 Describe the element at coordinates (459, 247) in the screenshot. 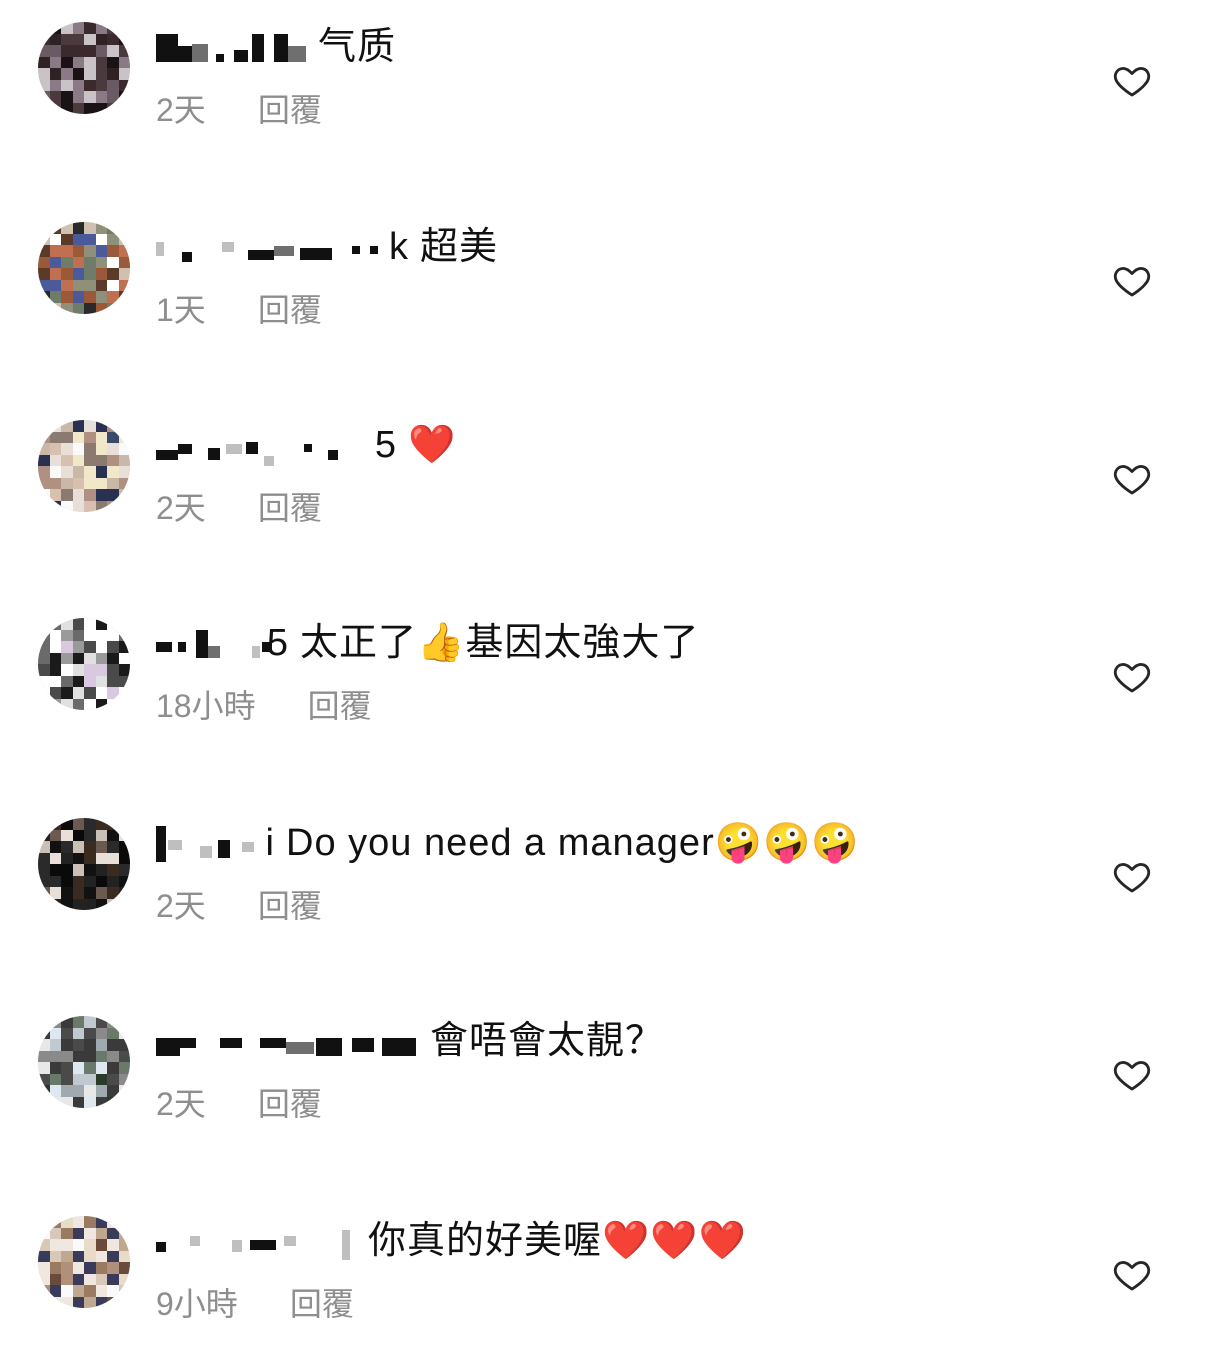

I see `comment-text: 超美` at that location.